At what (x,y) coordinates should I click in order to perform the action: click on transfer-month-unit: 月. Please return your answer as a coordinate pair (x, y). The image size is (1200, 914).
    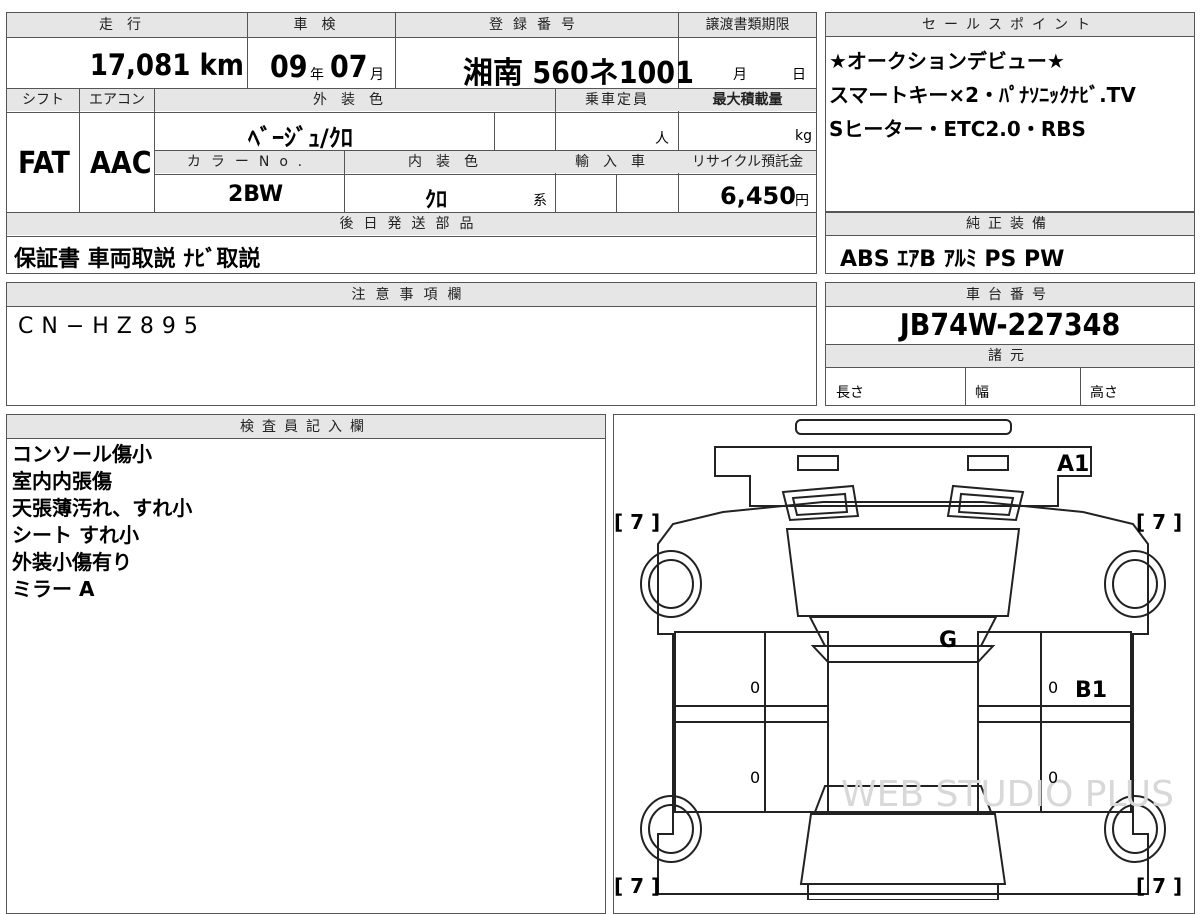
    Looking at the image, I should click on (740, 75).